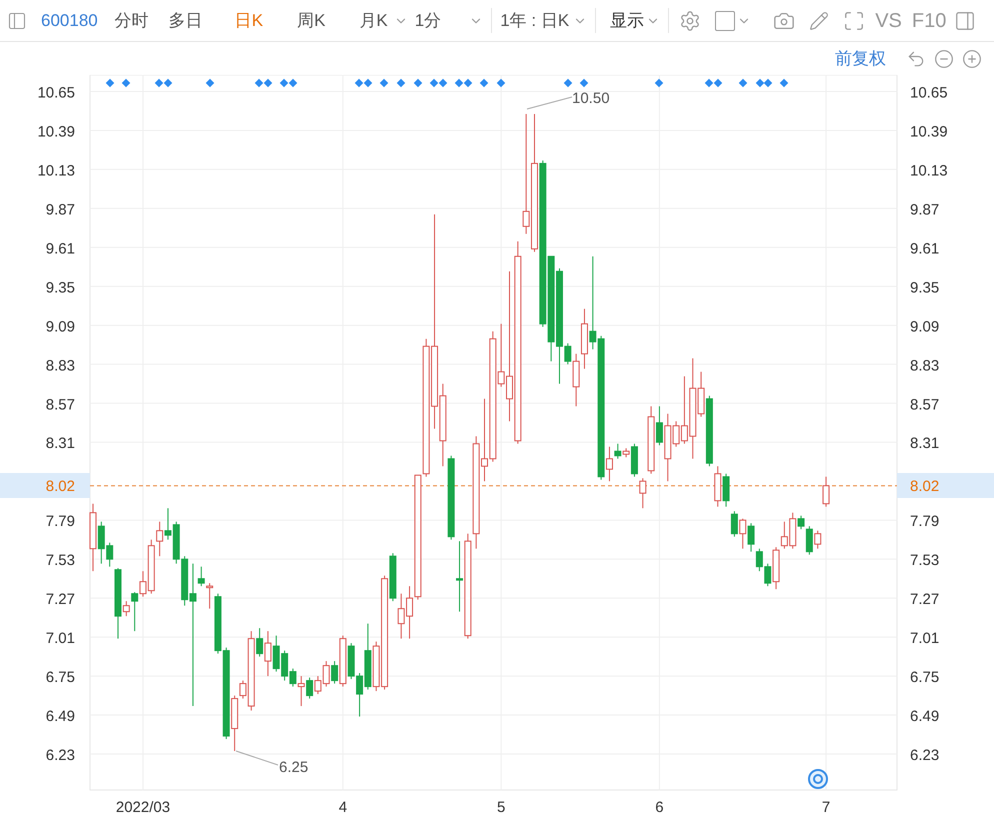 This screenshot has width=994, height=822. Describe the element at coordinates (591, 98) in the screenshot. I see `high-price-label: 10.50` at that location.